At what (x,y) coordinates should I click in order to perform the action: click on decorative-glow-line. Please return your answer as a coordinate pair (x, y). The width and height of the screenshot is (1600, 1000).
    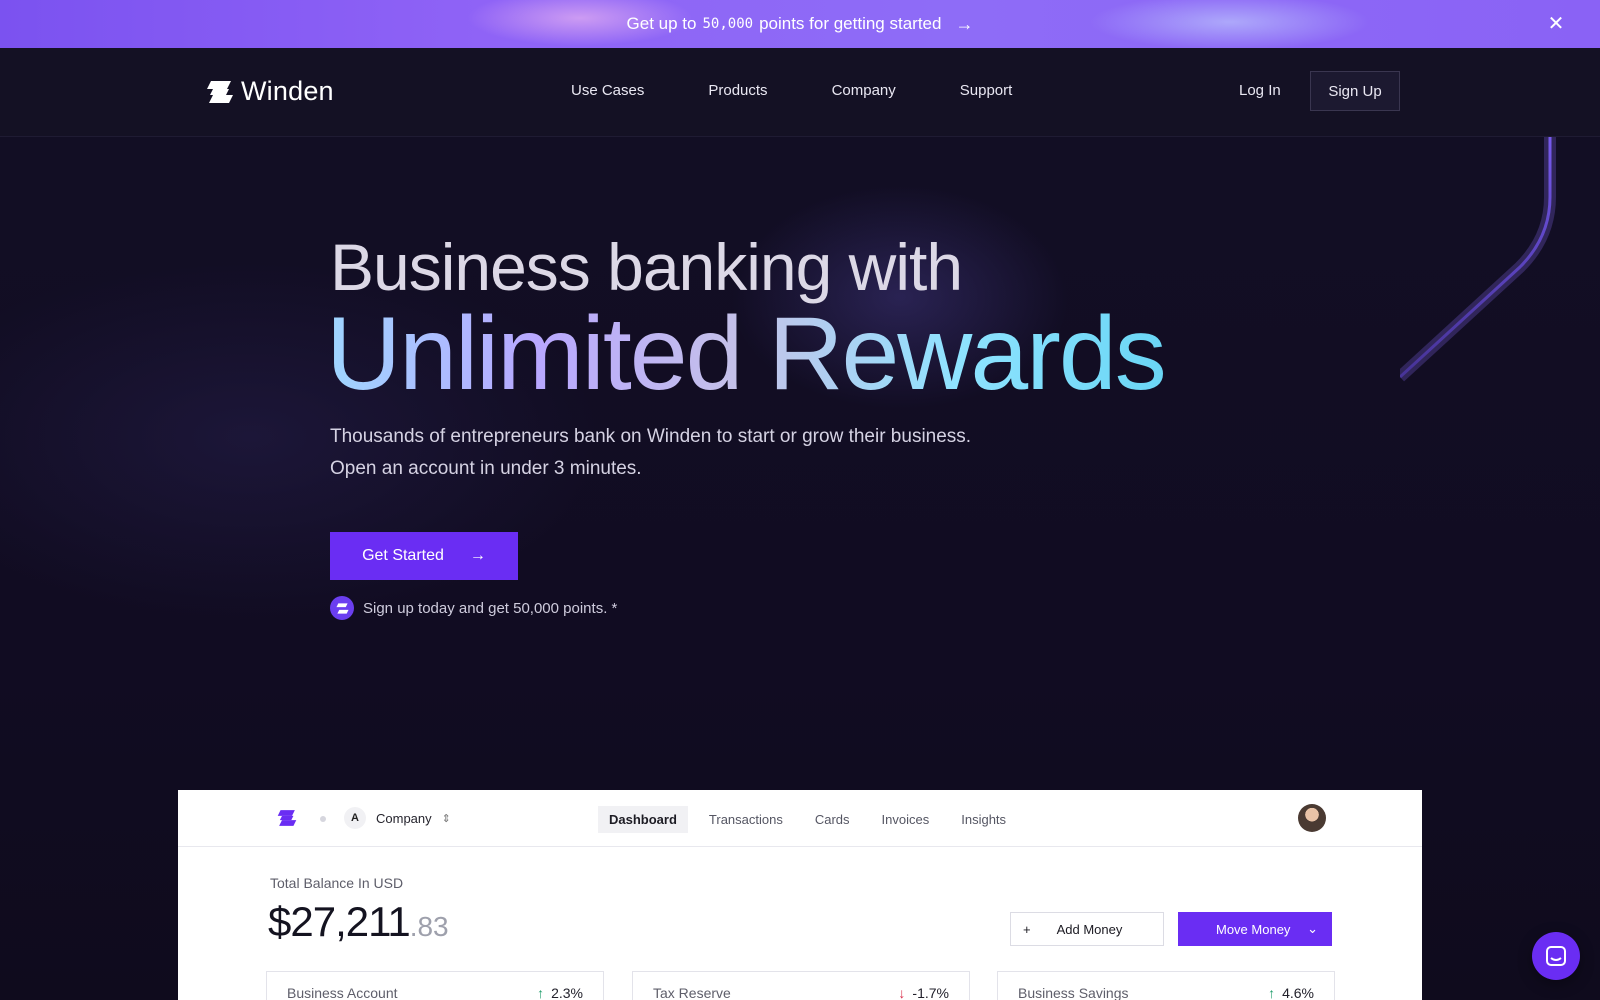
    Looking at the image, I should click on (1478, 259).